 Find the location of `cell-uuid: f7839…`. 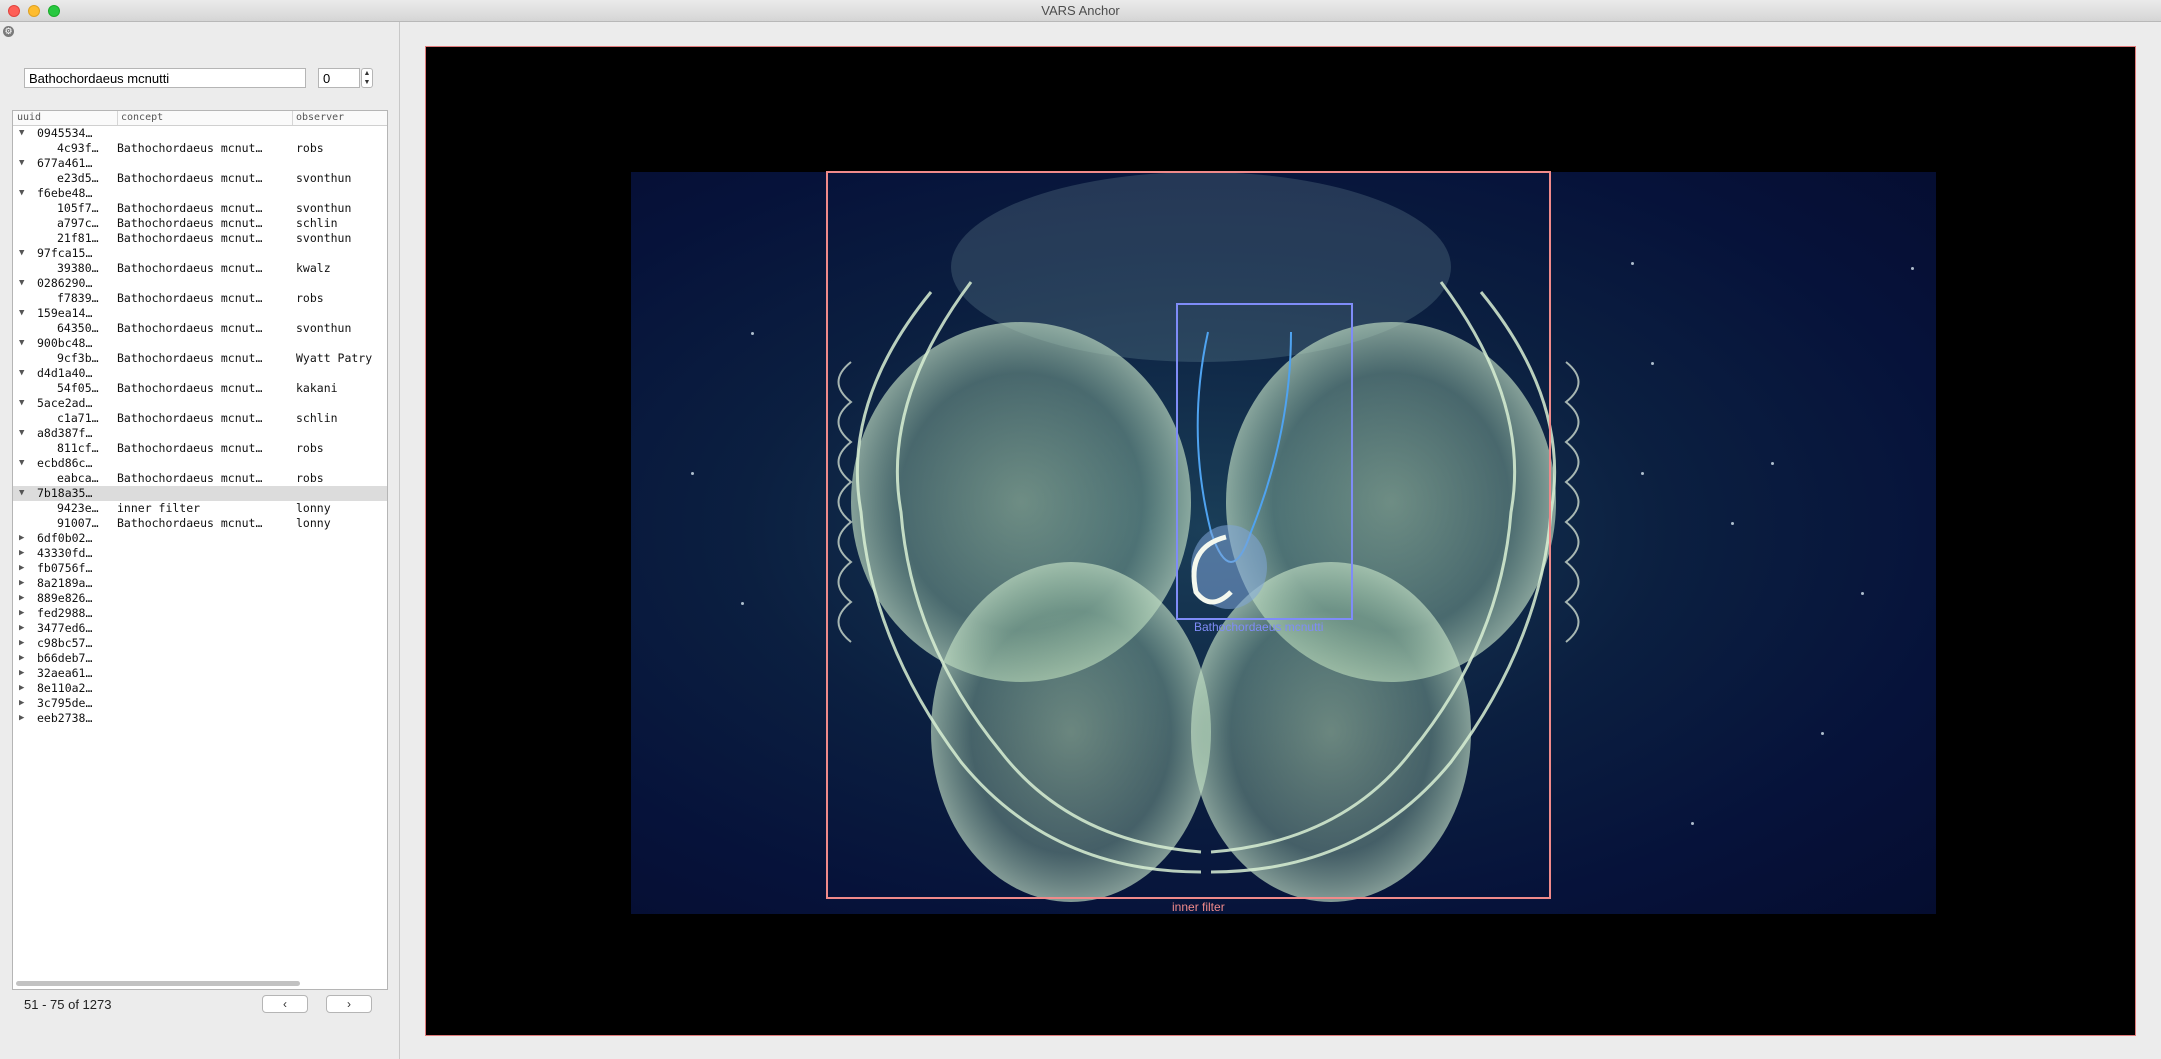

cell-uuid: f7839… is located at coordinates (78, 298).